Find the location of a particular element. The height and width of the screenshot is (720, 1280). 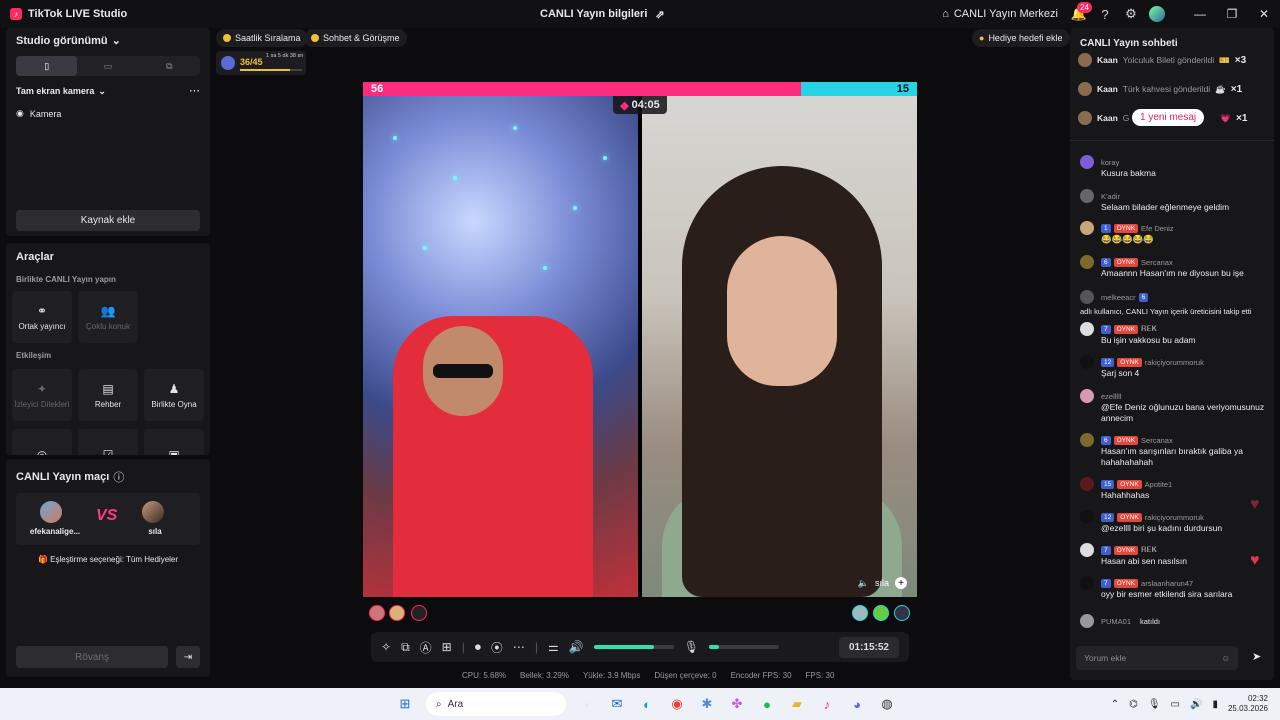

layout-option: ⧉ is located at coordinates (169, 66).